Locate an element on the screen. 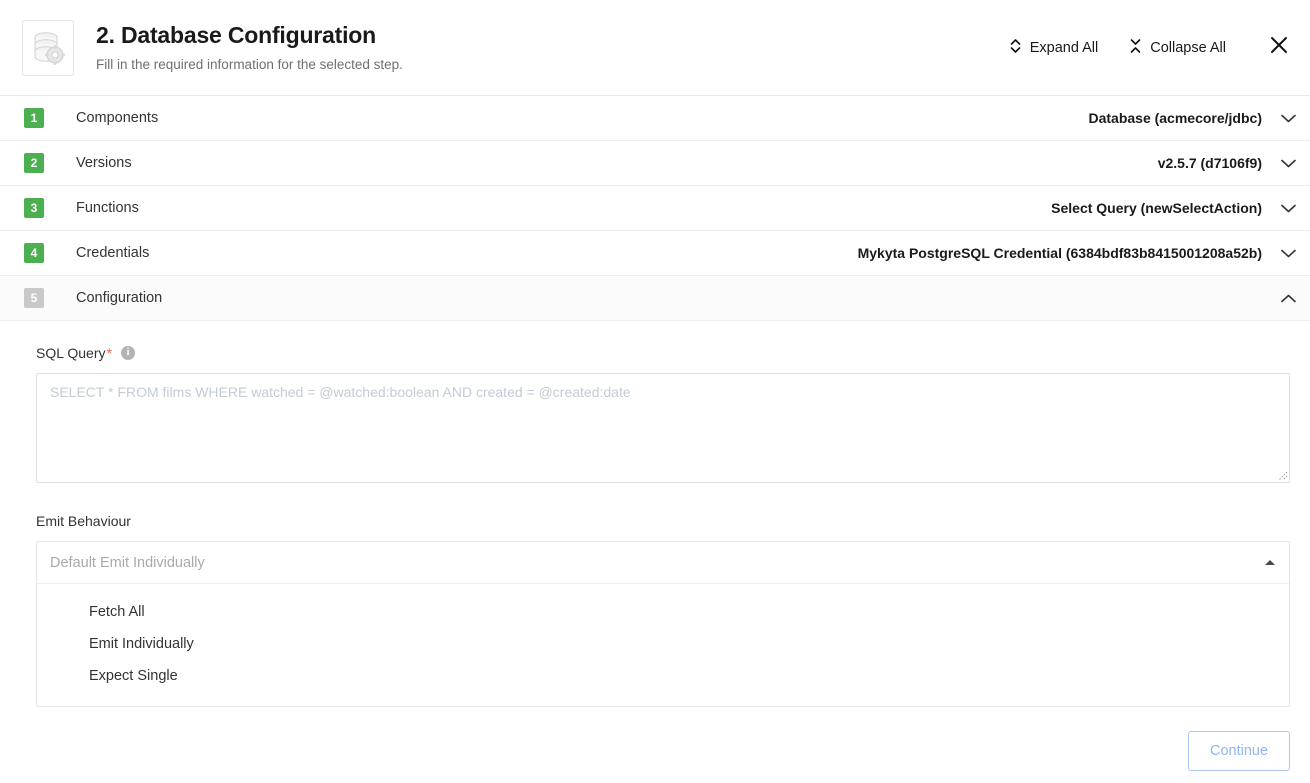  step-badge: 2 is located at coordinates (34, 163).